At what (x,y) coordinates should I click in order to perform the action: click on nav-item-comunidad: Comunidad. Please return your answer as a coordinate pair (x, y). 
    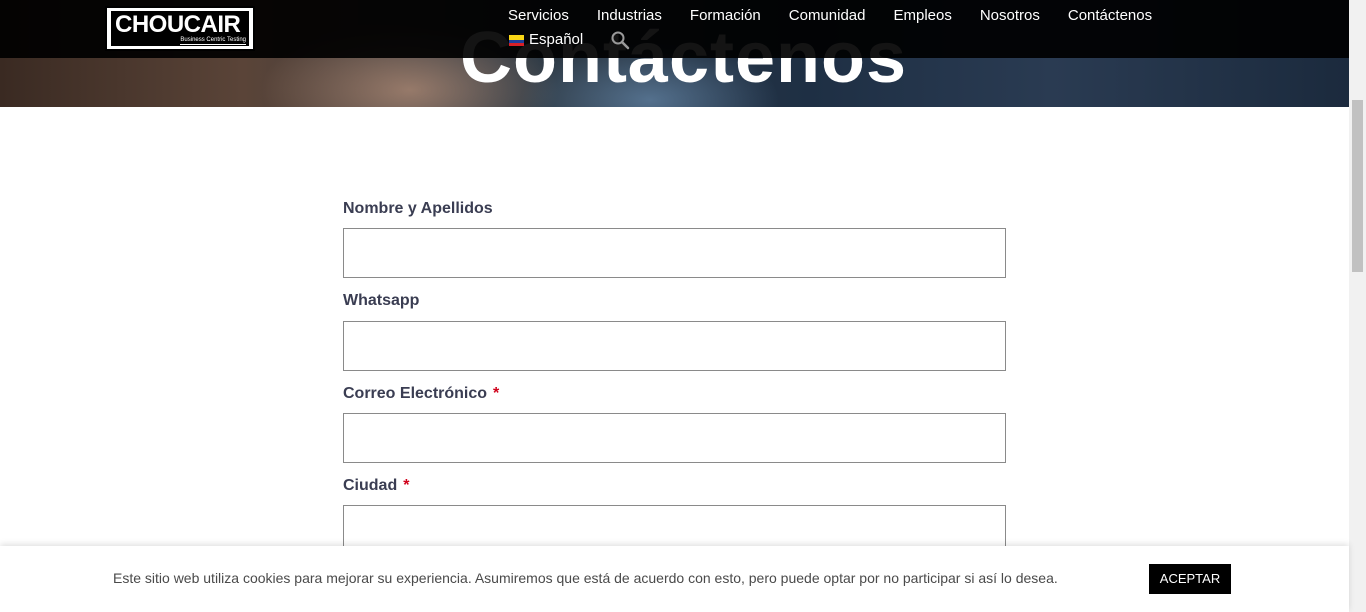
    Looking at the image, I should click on (827, 16).